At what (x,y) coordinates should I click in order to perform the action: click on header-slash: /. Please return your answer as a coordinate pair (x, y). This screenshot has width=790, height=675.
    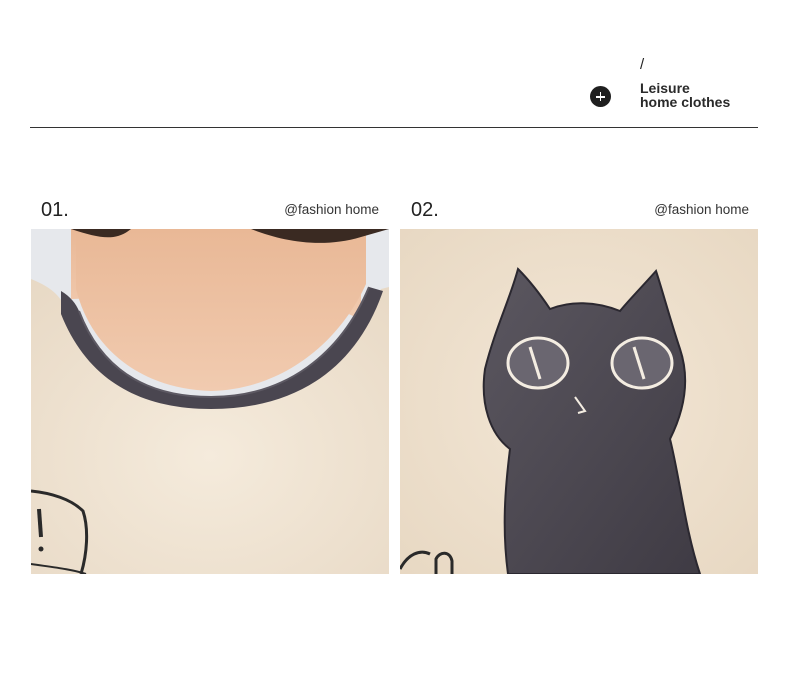
    Looking at the image, I should click on (642, 64).